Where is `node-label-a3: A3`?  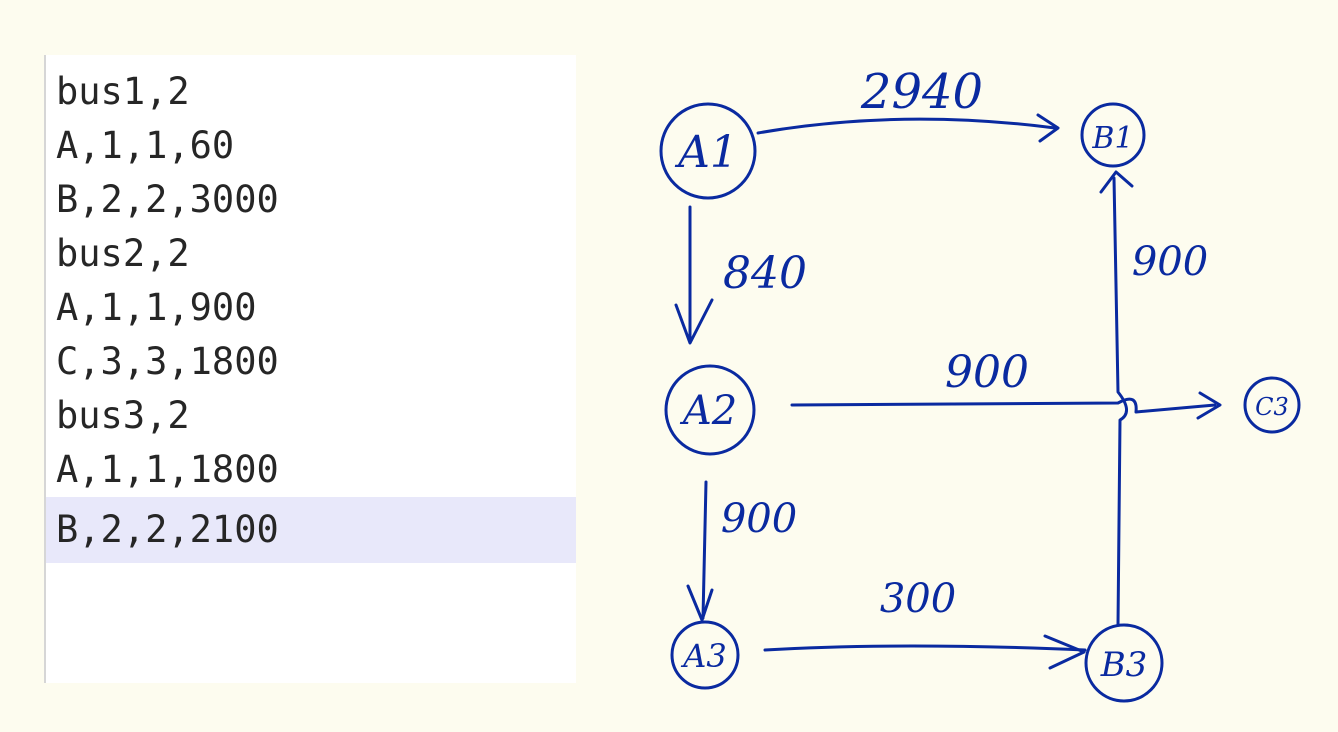 node-label-a3: A3 is located at coordinates (703, 656).